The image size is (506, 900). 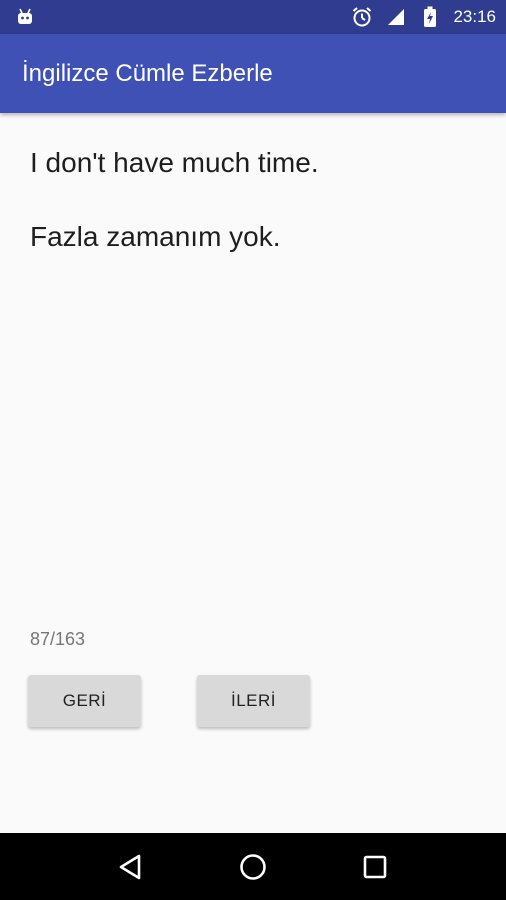 I want to click on status-right: 23:16, so click(x=423, y=17).